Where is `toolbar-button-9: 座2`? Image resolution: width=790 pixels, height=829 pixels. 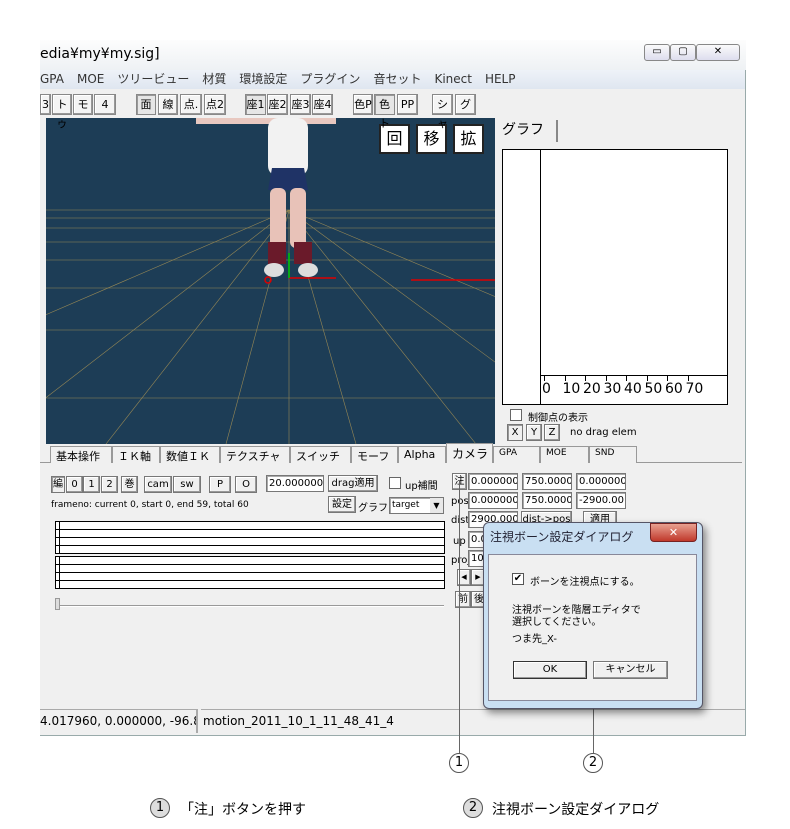 toolbar-button-9: 座2 is located at coordinates (277, 104).